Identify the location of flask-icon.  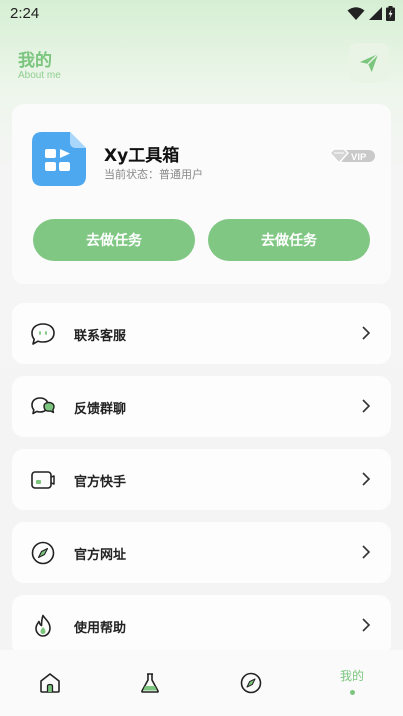
(150, 683).